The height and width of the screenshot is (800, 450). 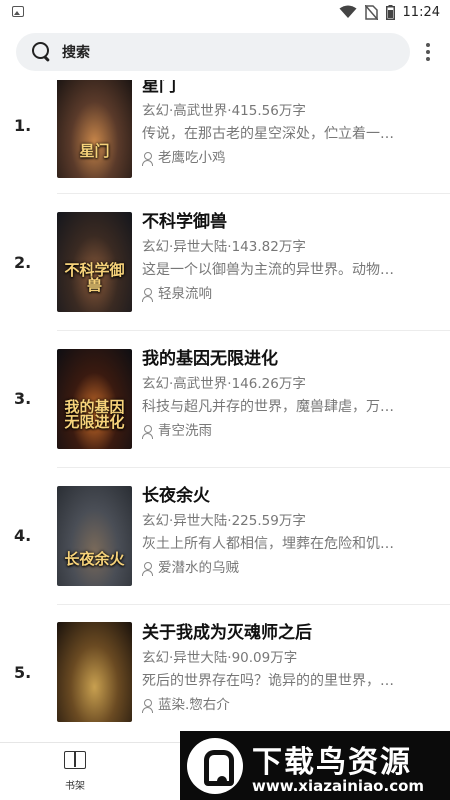 What do you see at coordinates (23, 125) in the screenshot?
I see `book-rank: 1.` at bounding box center [23, 125].